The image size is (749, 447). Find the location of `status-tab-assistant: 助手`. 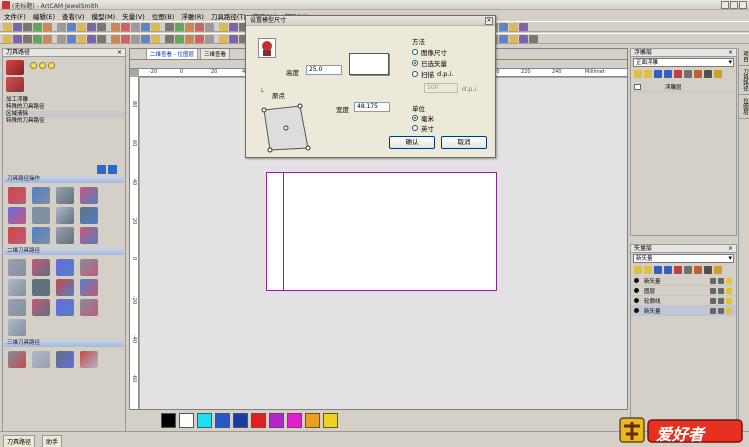

status-tab-assistant: 助手 is located at coordinates (52, 441).